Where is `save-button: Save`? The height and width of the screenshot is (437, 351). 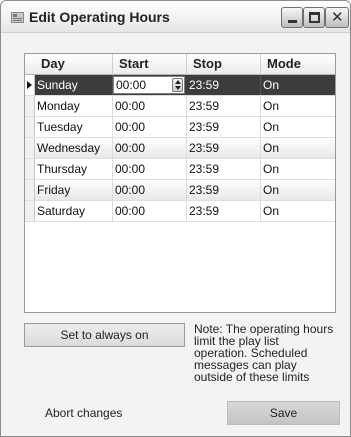 save-button: Save is located at coordinates (283, 413).